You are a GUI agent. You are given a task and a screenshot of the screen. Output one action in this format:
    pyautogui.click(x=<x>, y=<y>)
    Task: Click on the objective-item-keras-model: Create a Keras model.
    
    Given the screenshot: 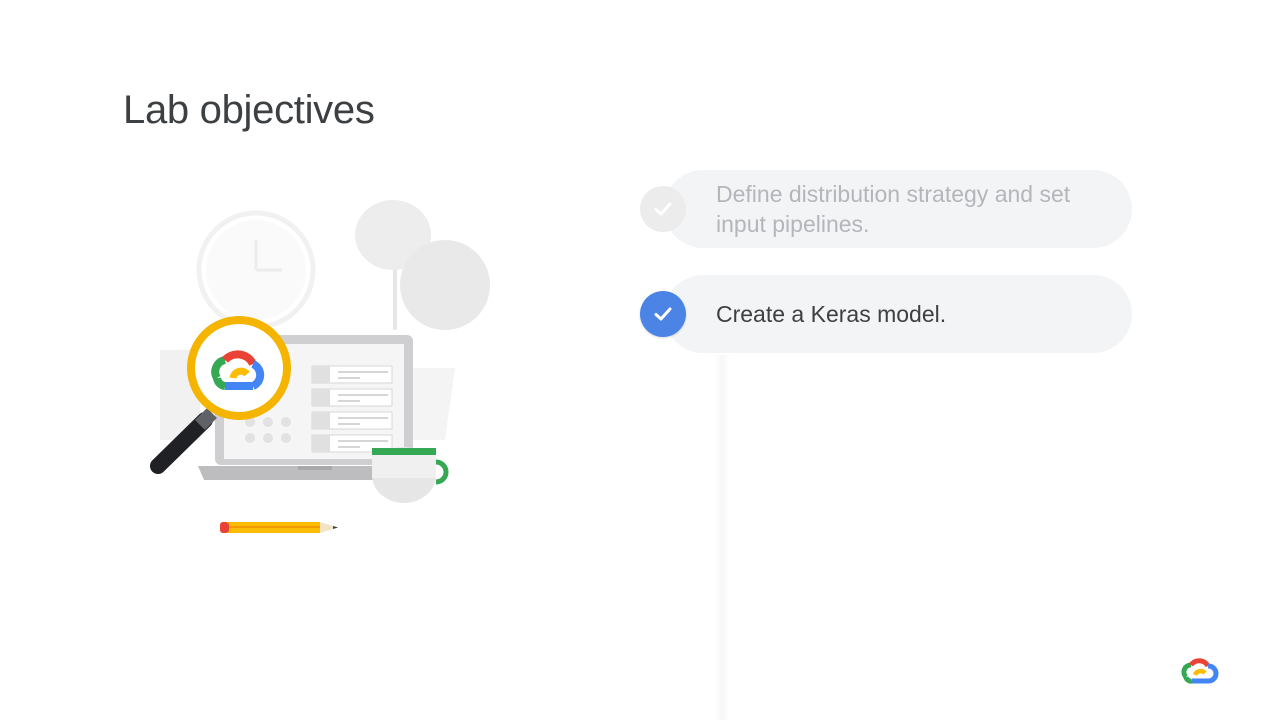 What is the action you would take?
    pyautogui.click(x=887, y=314)
    